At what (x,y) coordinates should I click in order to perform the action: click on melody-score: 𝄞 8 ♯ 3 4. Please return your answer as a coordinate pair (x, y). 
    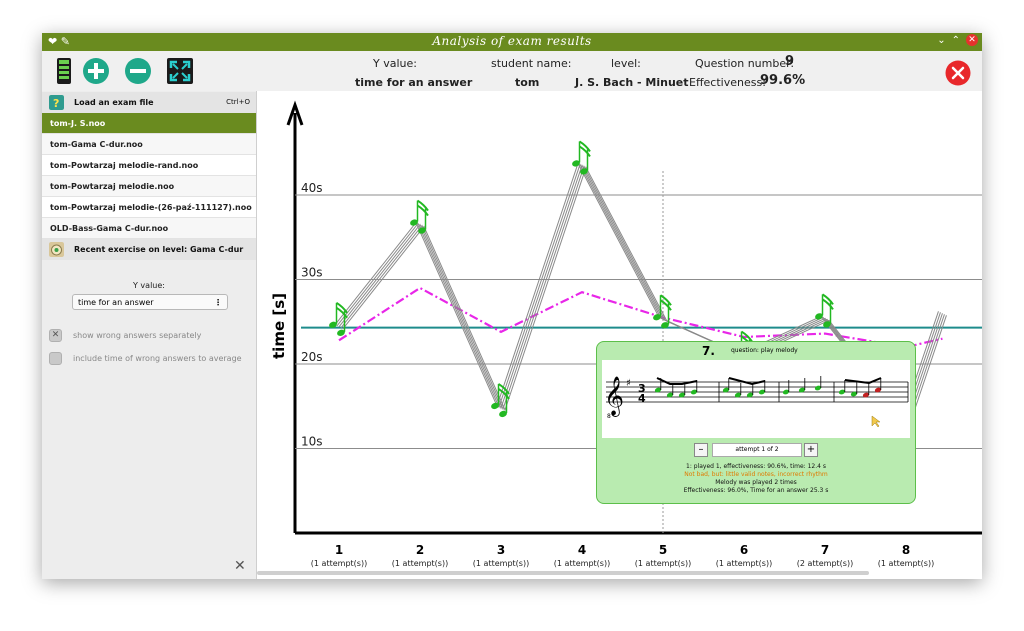
    Looking at the image, I should click on (756, 402).